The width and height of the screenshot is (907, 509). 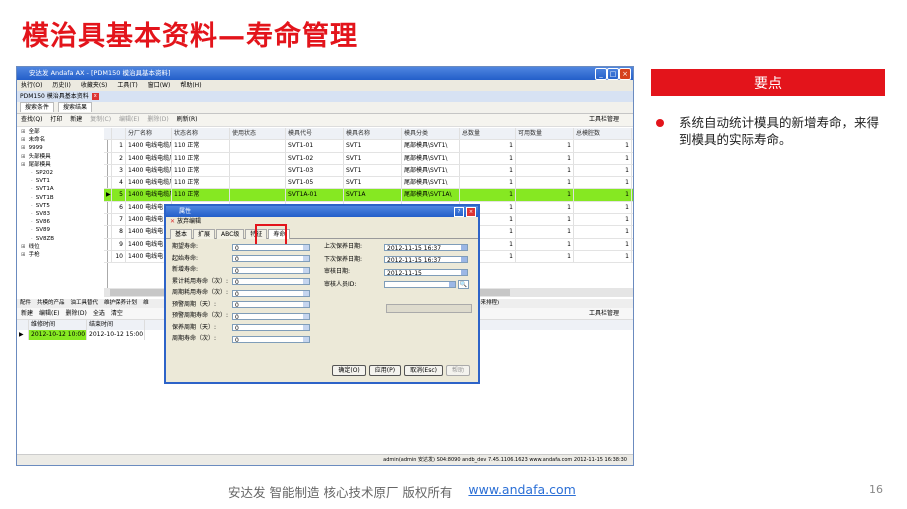 I want to click on tree-node: · SVT1, so click(x=64, y=181).